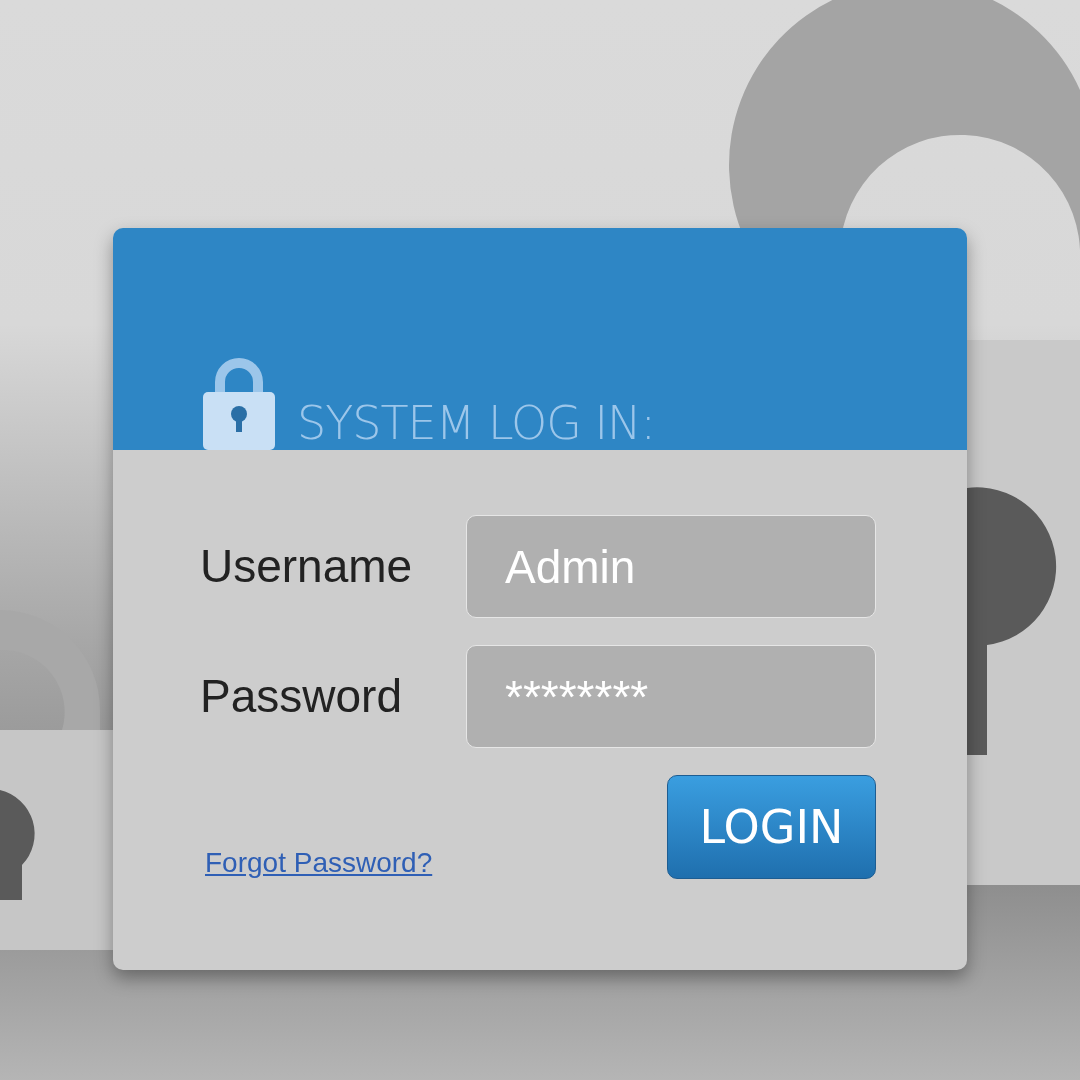 Image resolution: width=1080 pixels, height=1080 pixels. What do you see at coordinates (476, 425) in the screenshot?
I see `login-title: SYSTEM LOG IN:` at bounding box center [476, 425].